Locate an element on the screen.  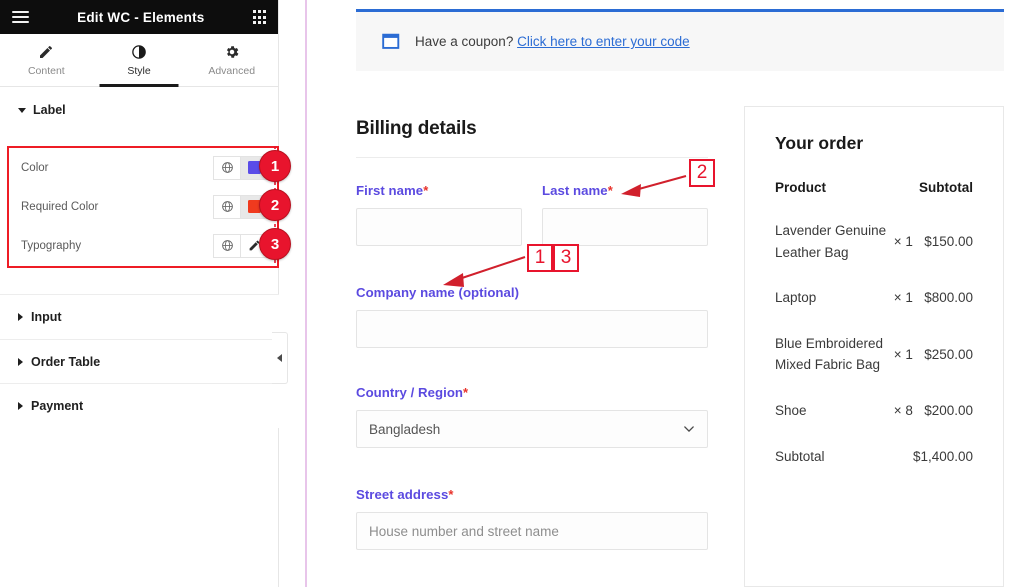
sidebar-item-label: Payment is located at coordinates (57, 406).